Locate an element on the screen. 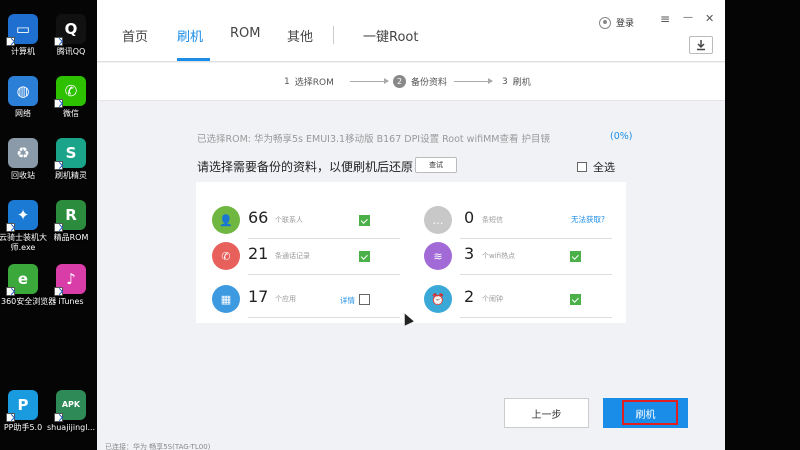 This screenshot has height=450, width=800. wechat-icon: ✆ is located at coordinates (70, 92).